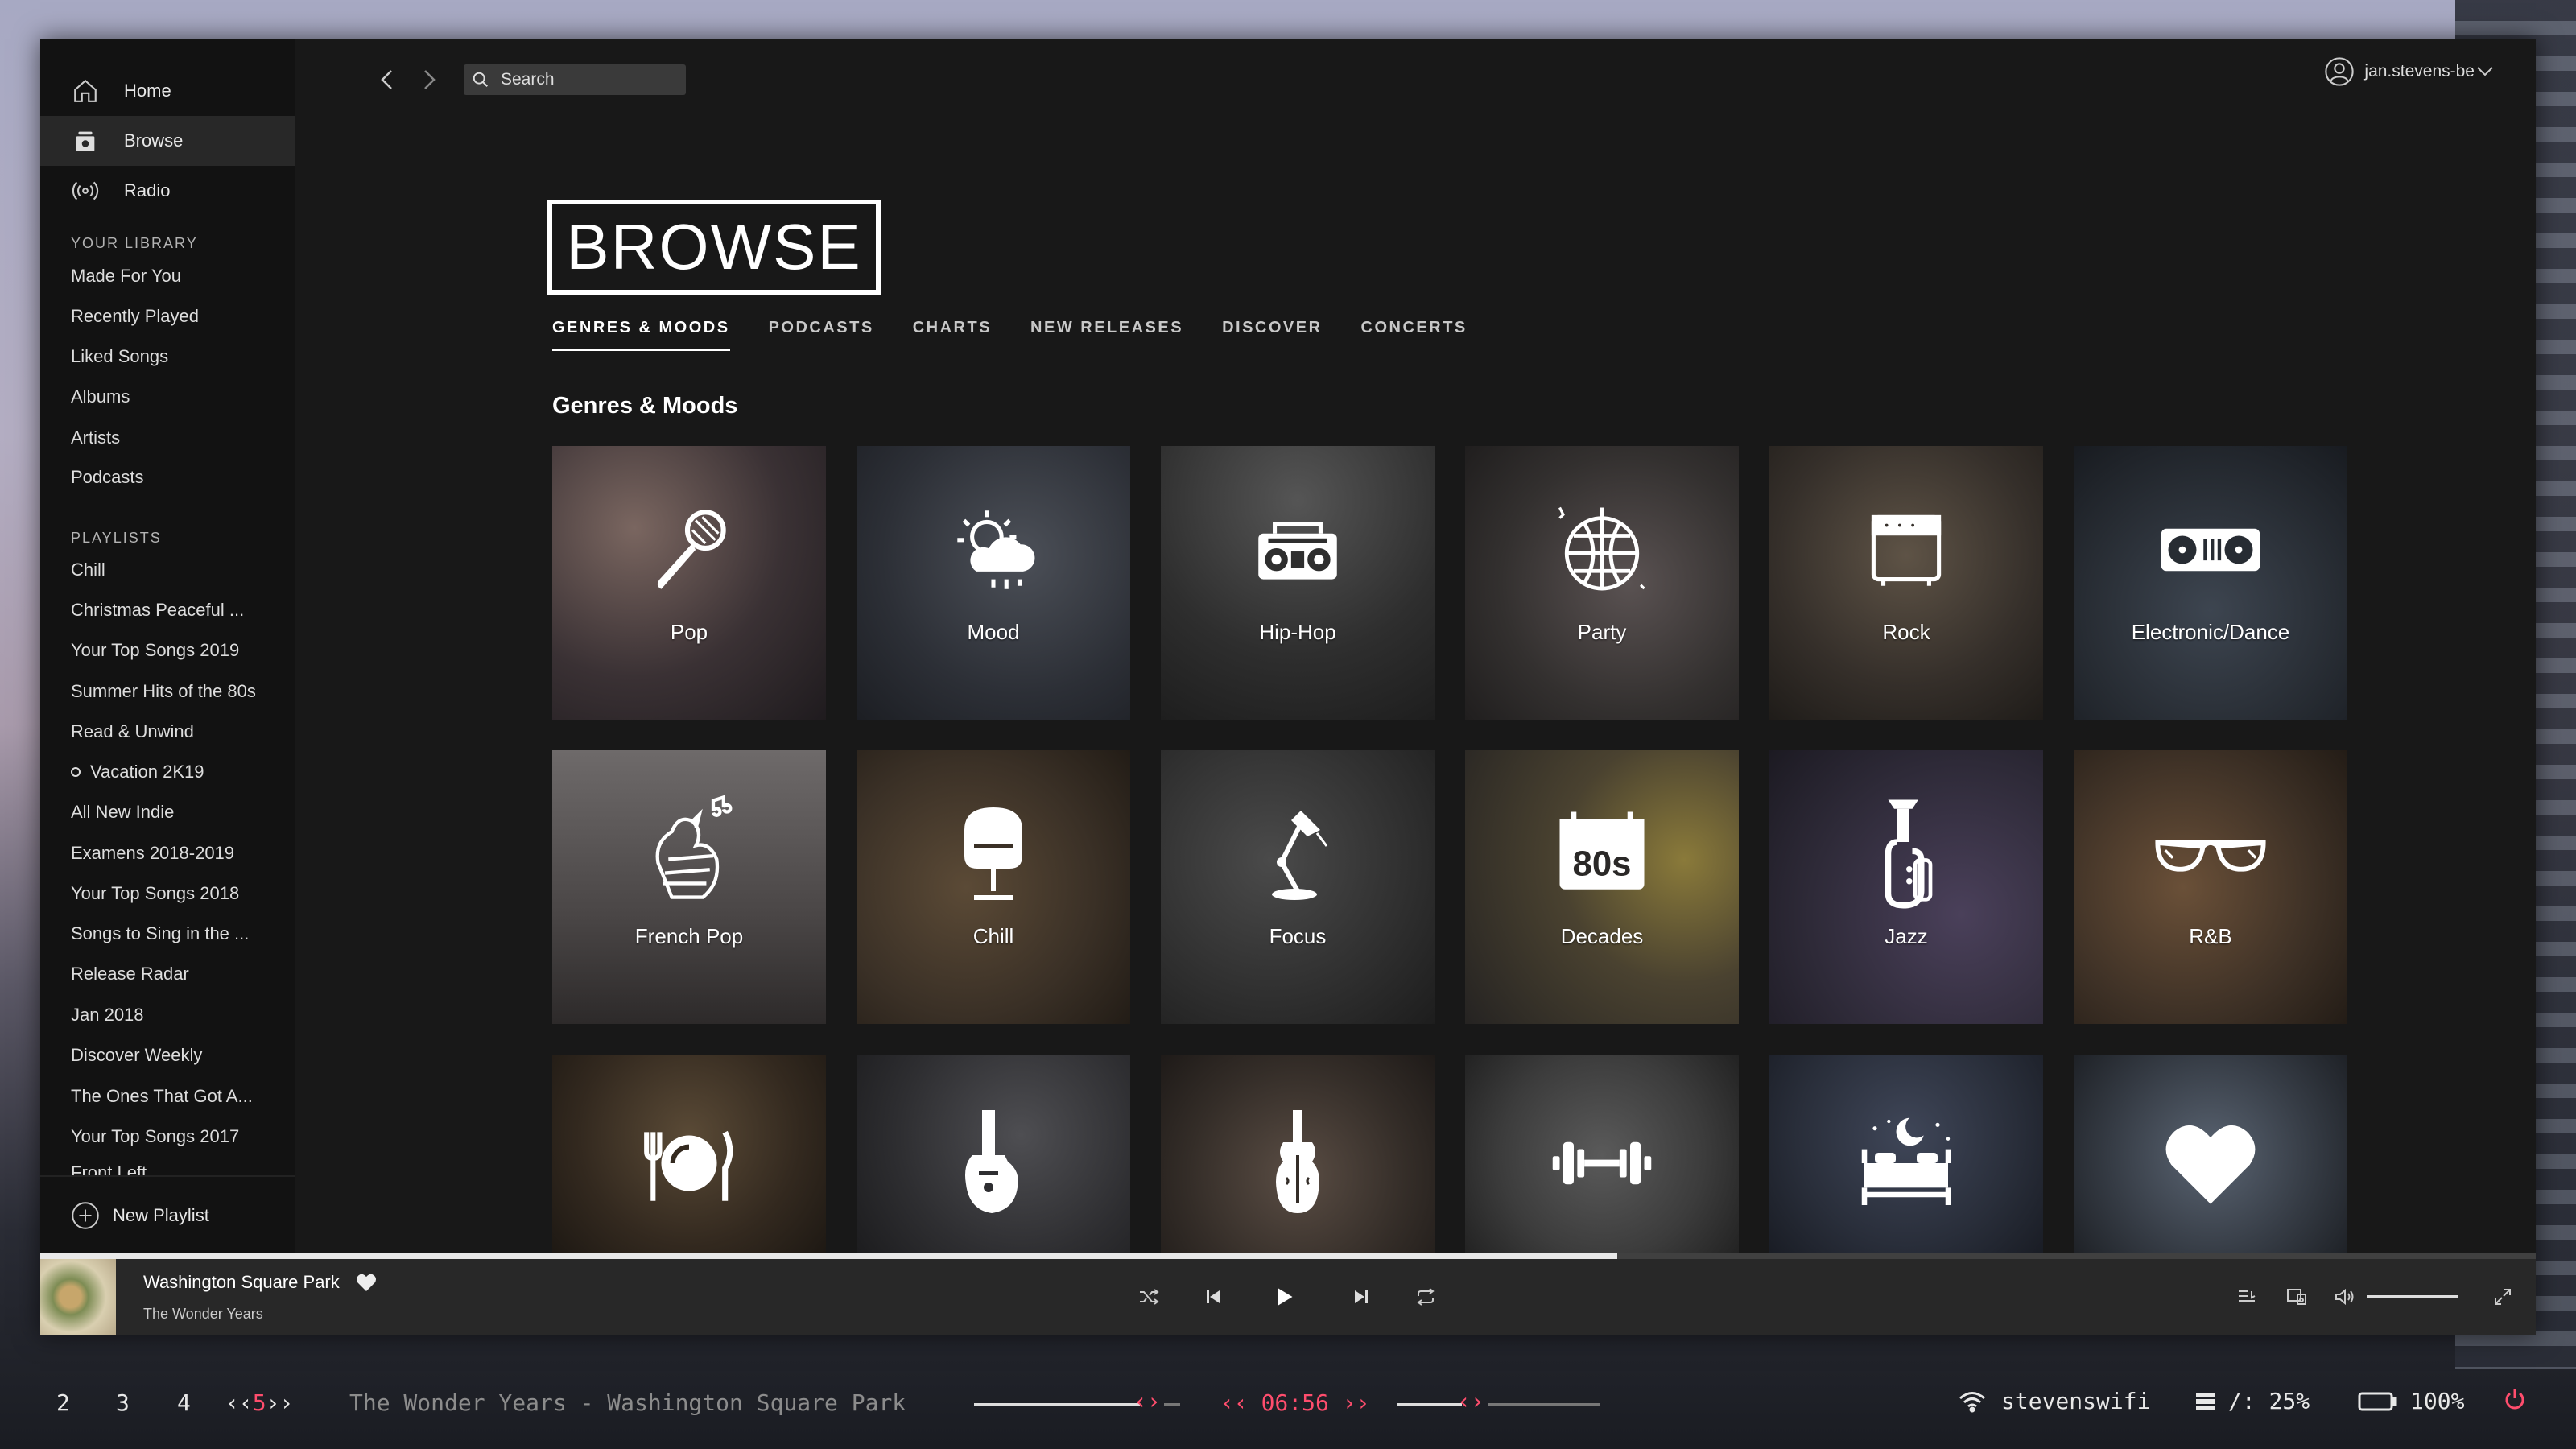 The width and height of the screenshot is (2576, 1449). What do you see at coordinates (132, 731) in the screenshot?
I see `playlist-item: Read & Unwind` at bounding box center [132, 731].